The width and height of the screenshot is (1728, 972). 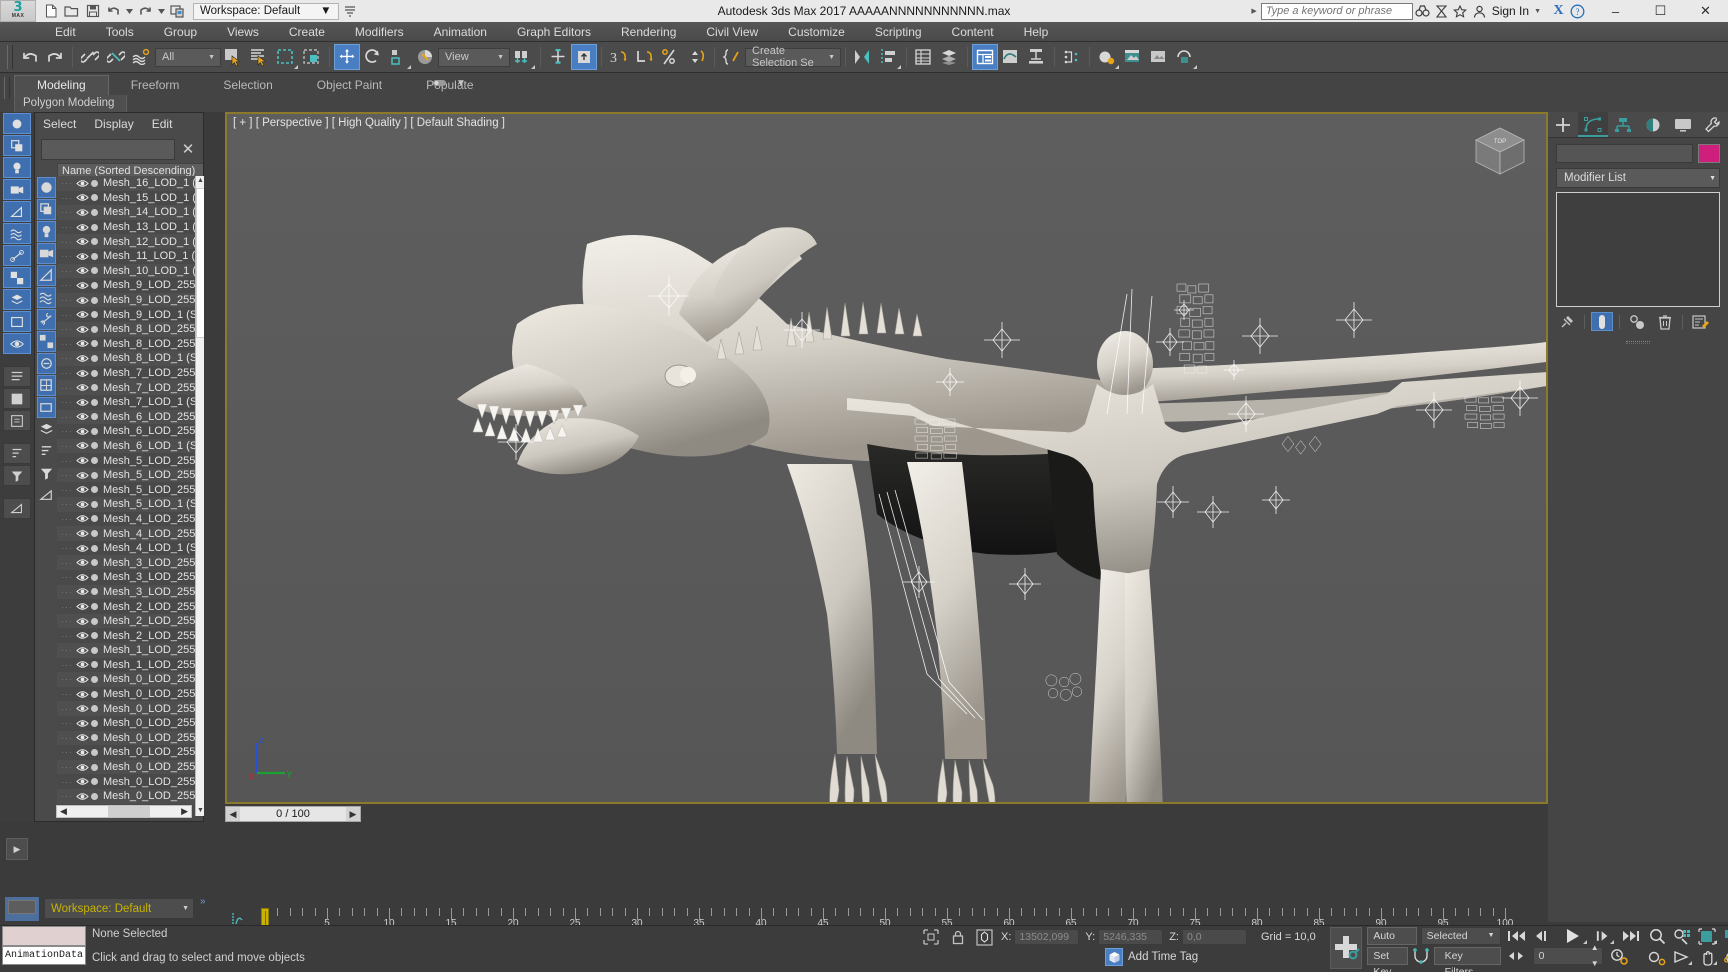 I want to click on selection-lock-icon, so click(x=957, y=937).